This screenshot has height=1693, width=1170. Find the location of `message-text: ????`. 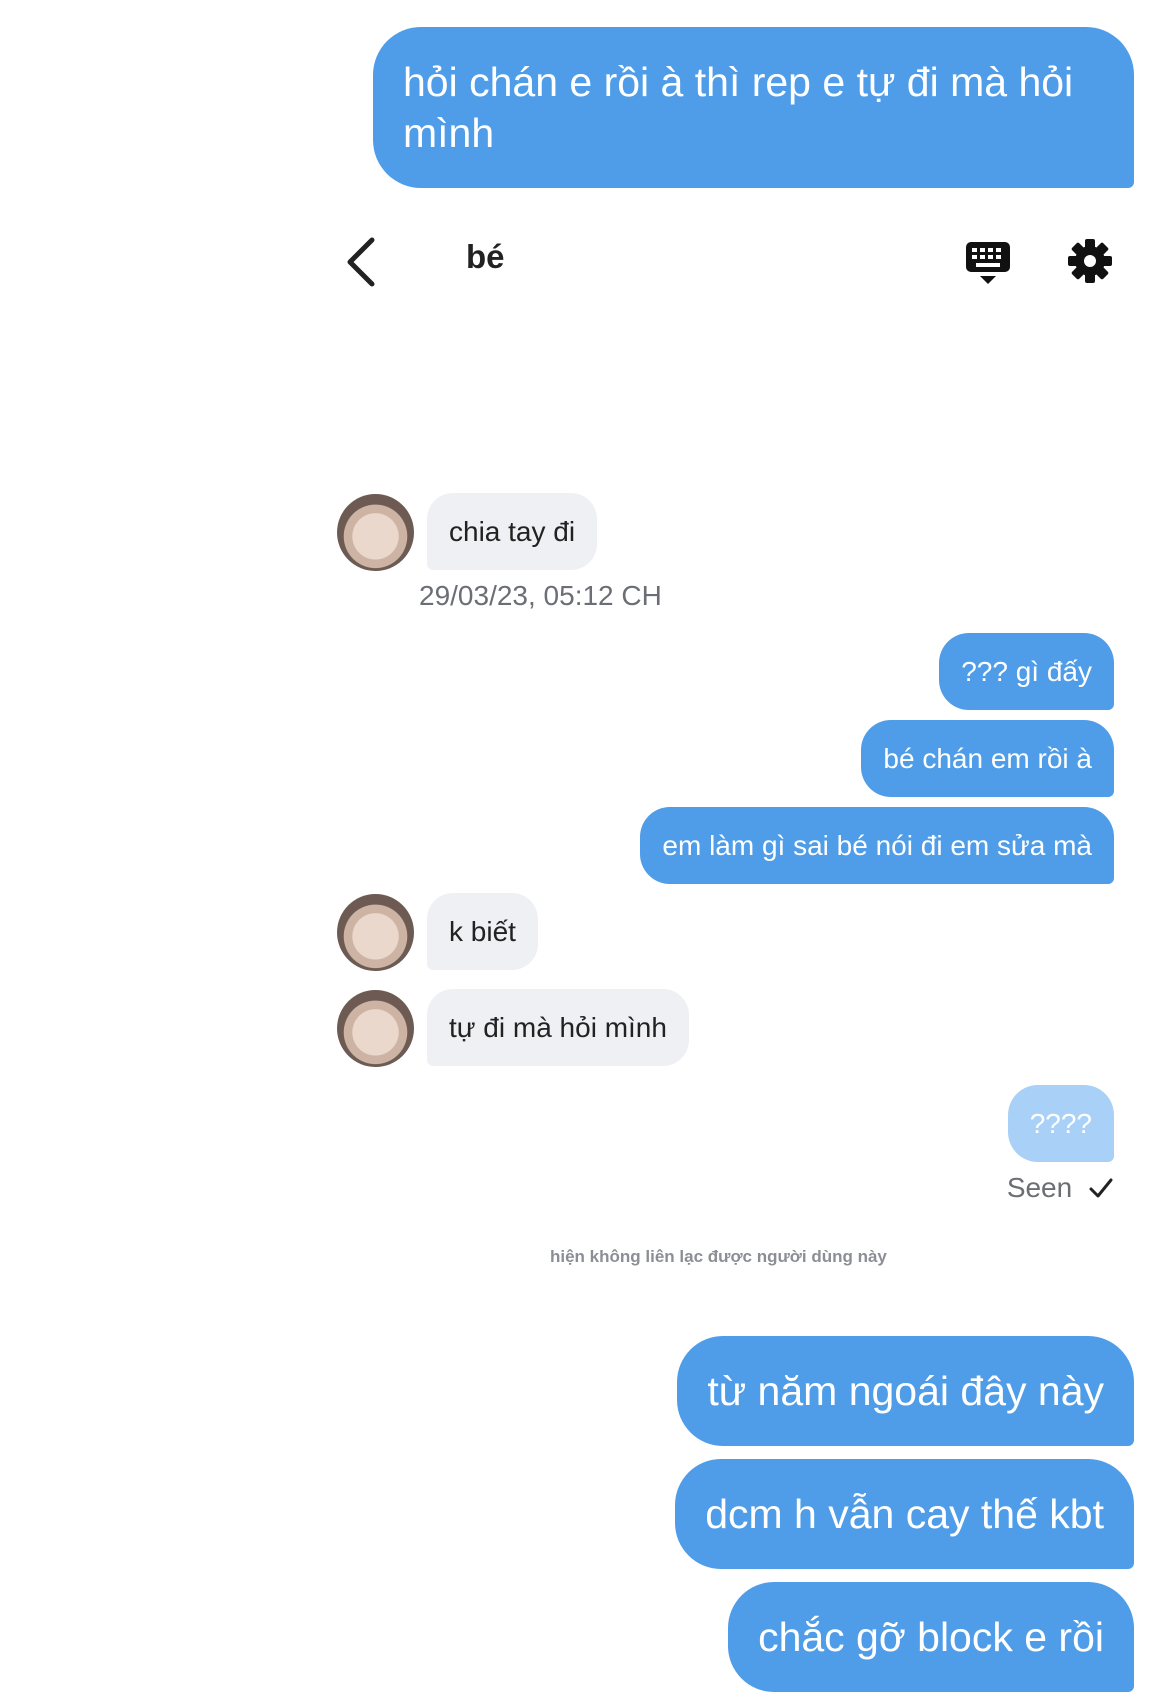

message-text: ???? is located at coordinates (1060, 1123).